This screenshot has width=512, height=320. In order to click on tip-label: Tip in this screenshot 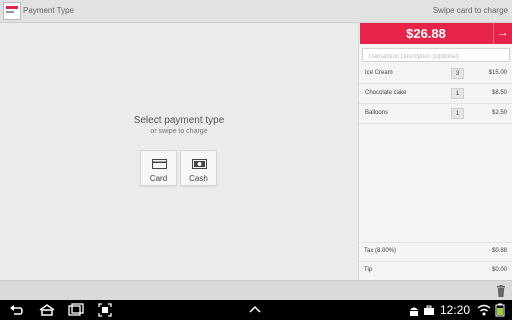, I will do `click(368, 270)`.